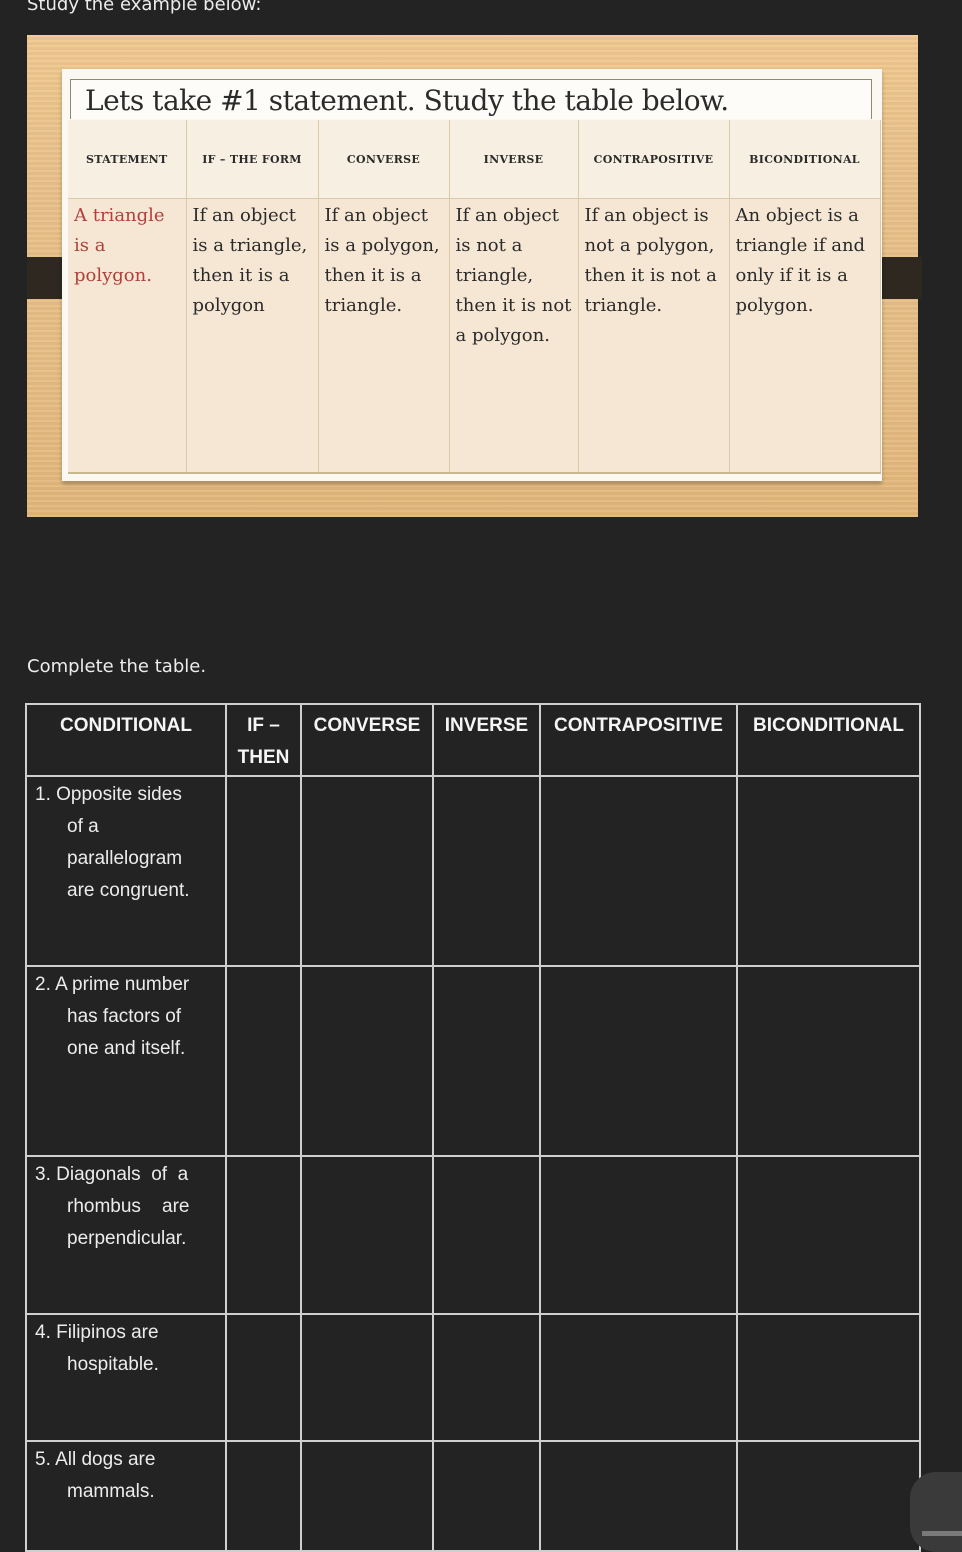 The image size is (962, 1552). What do you see at coordinates (128, 1206) in the screenshot?
I see `statement-line: rhombus are` at bounding box center [128, 1206].